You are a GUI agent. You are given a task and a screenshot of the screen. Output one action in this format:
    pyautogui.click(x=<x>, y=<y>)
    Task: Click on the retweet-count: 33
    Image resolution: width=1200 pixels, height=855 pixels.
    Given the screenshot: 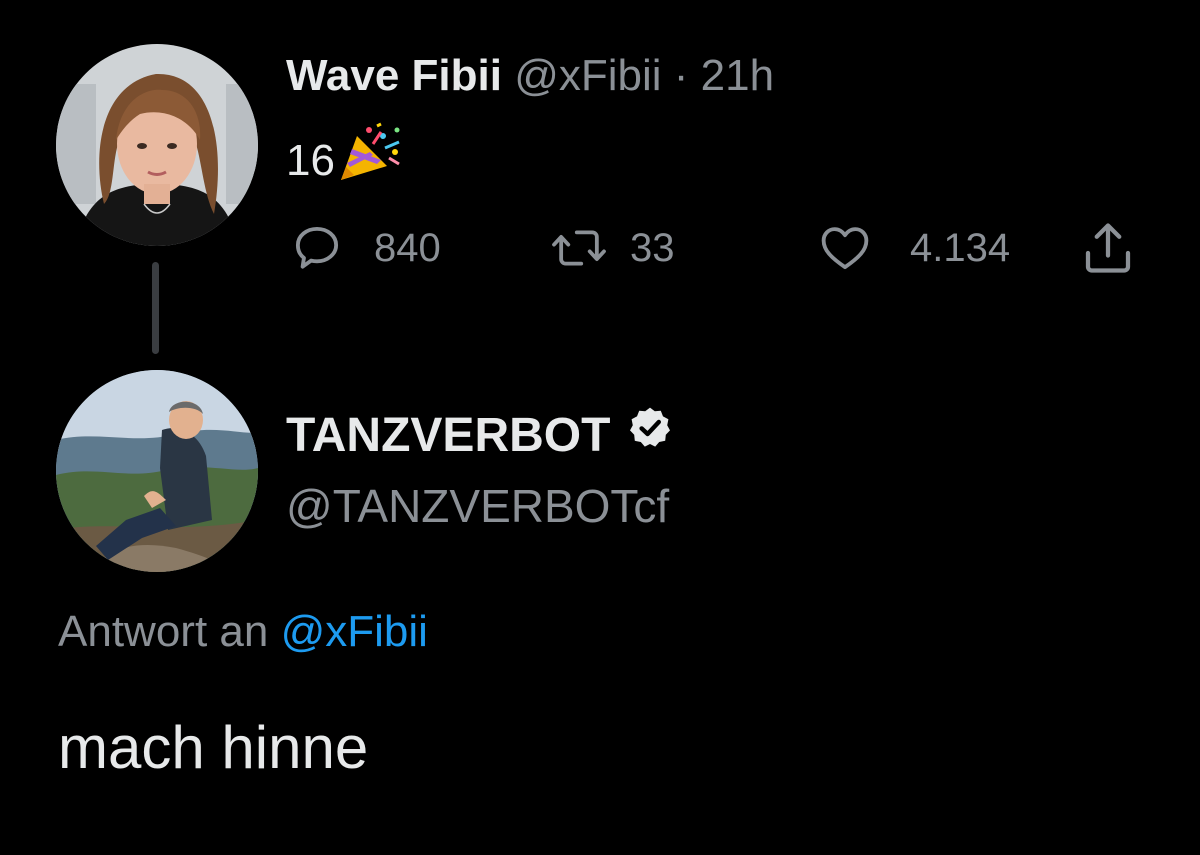 What is the action you would take?
    pyautogui.click(x=652, y=247)
    